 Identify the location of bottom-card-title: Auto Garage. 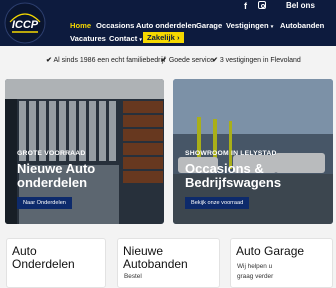
(270, 251).